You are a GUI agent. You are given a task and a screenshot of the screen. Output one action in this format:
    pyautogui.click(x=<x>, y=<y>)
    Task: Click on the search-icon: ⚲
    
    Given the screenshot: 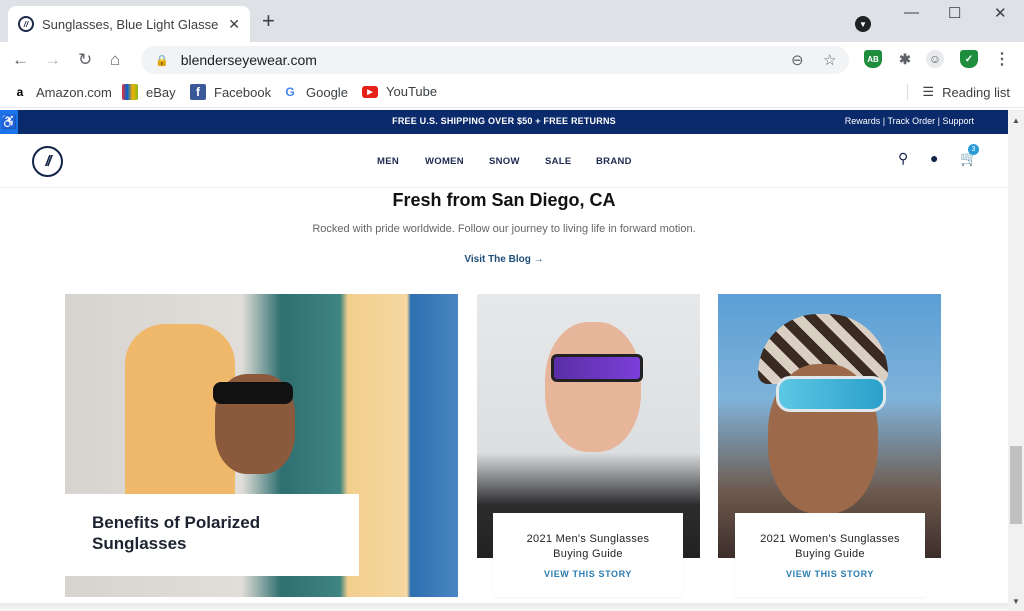 What is the action you would take?
    pyautogui.click(x=903, y=158)
    